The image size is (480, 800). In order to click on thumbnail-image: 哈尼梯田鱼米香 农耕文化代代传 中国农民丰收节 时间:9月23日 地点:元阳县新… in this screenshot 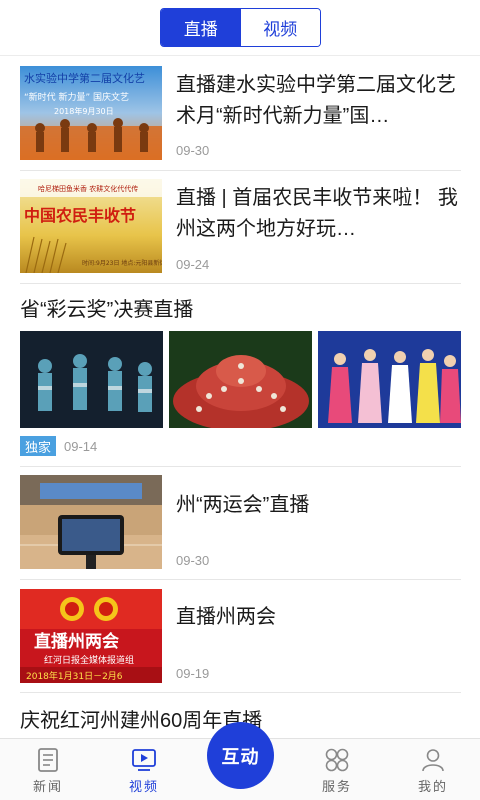, I will do `click(91, 226)`.